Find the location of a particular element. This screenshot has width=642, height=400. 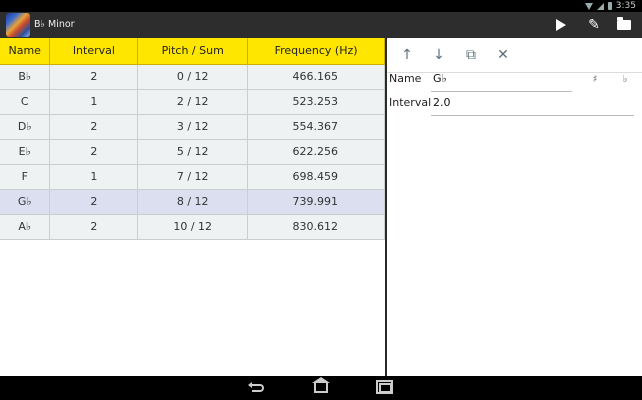

navigation-bar is located at coordinates (321, 388).